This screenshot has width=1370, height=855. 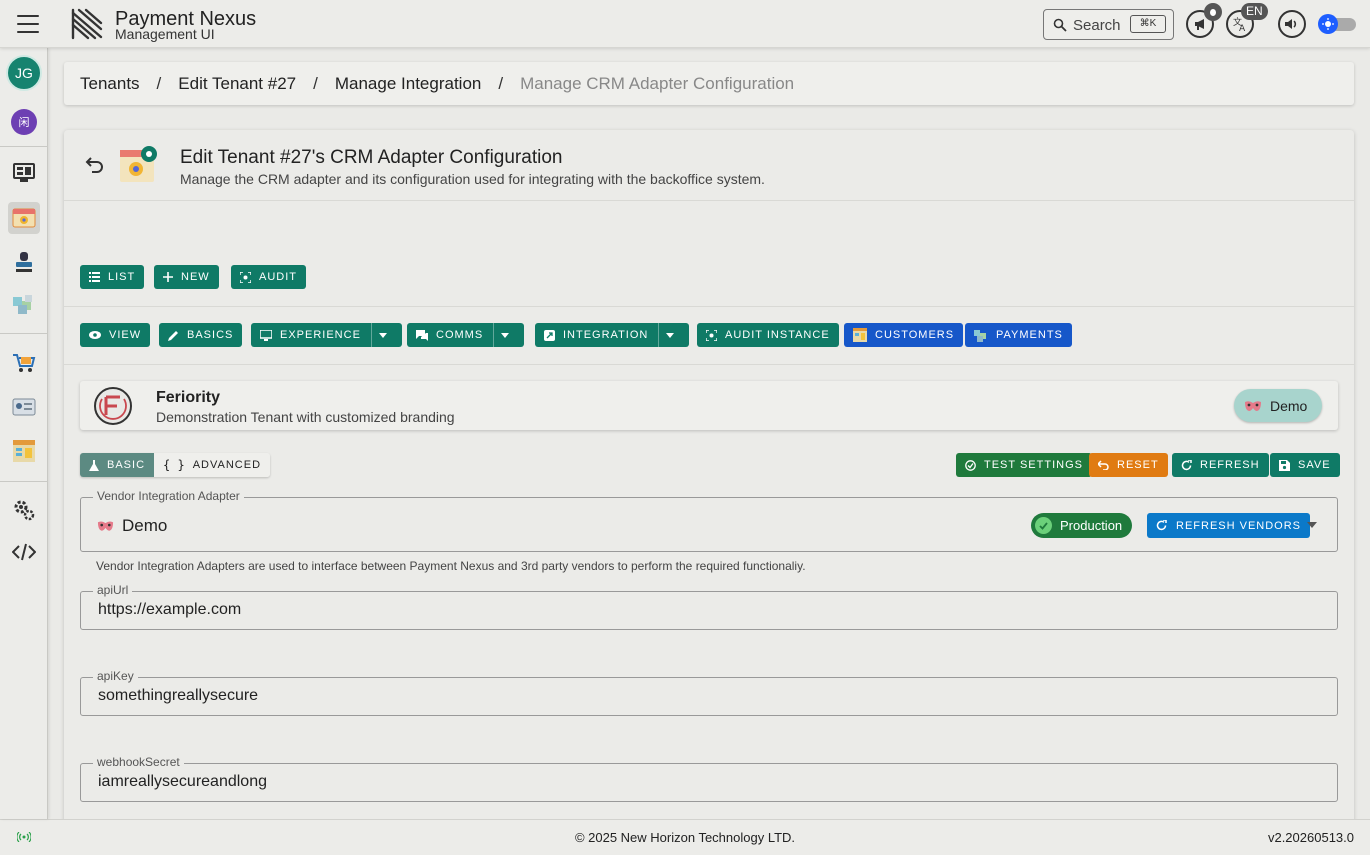 I want to click on sound-button, so click(x=1292, y=24).